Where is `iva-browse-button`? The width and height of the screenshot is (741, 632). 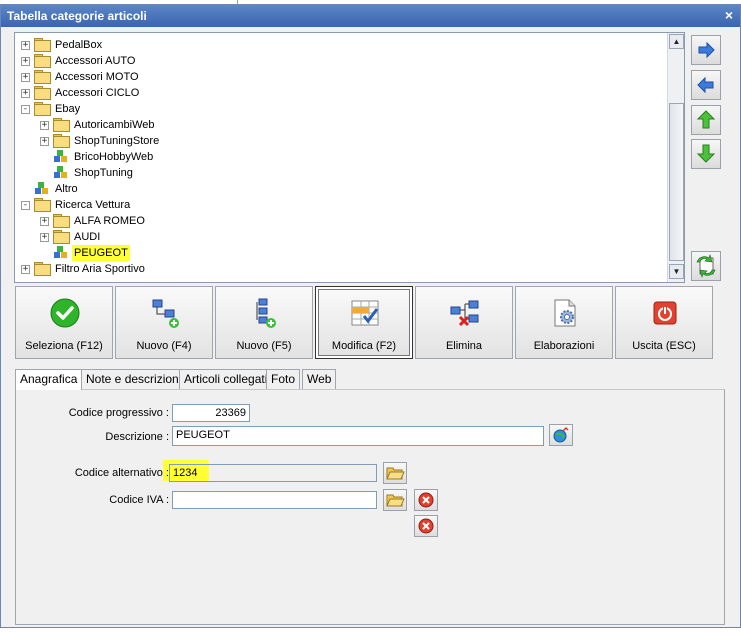 iva-browse-button is located at coordinates (395, 500).